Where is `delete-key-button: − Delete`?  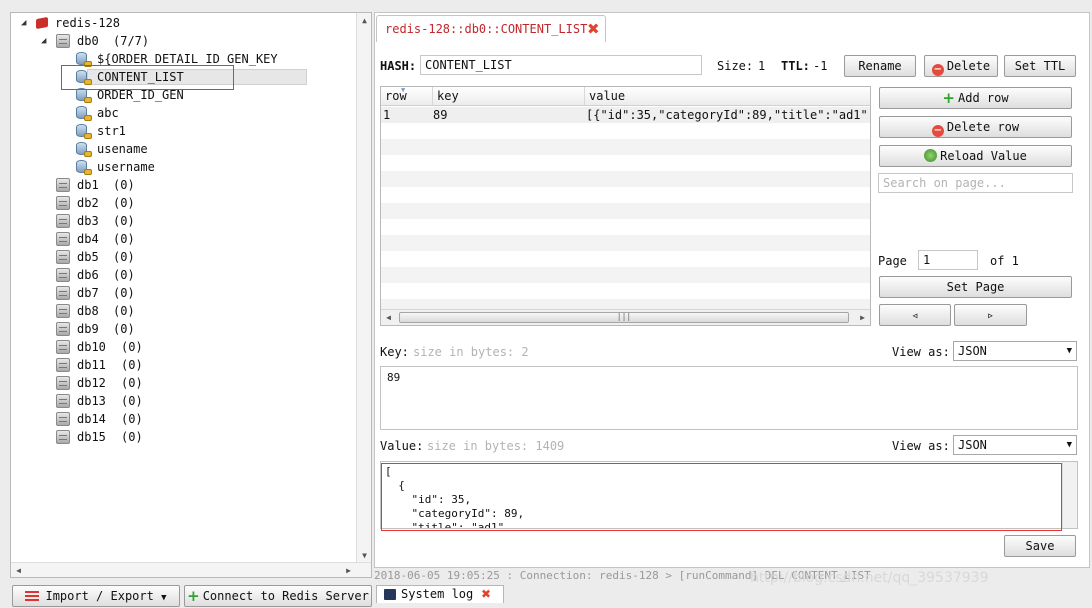 delete-key-button: − Delete is located at coordinates (961, 66).